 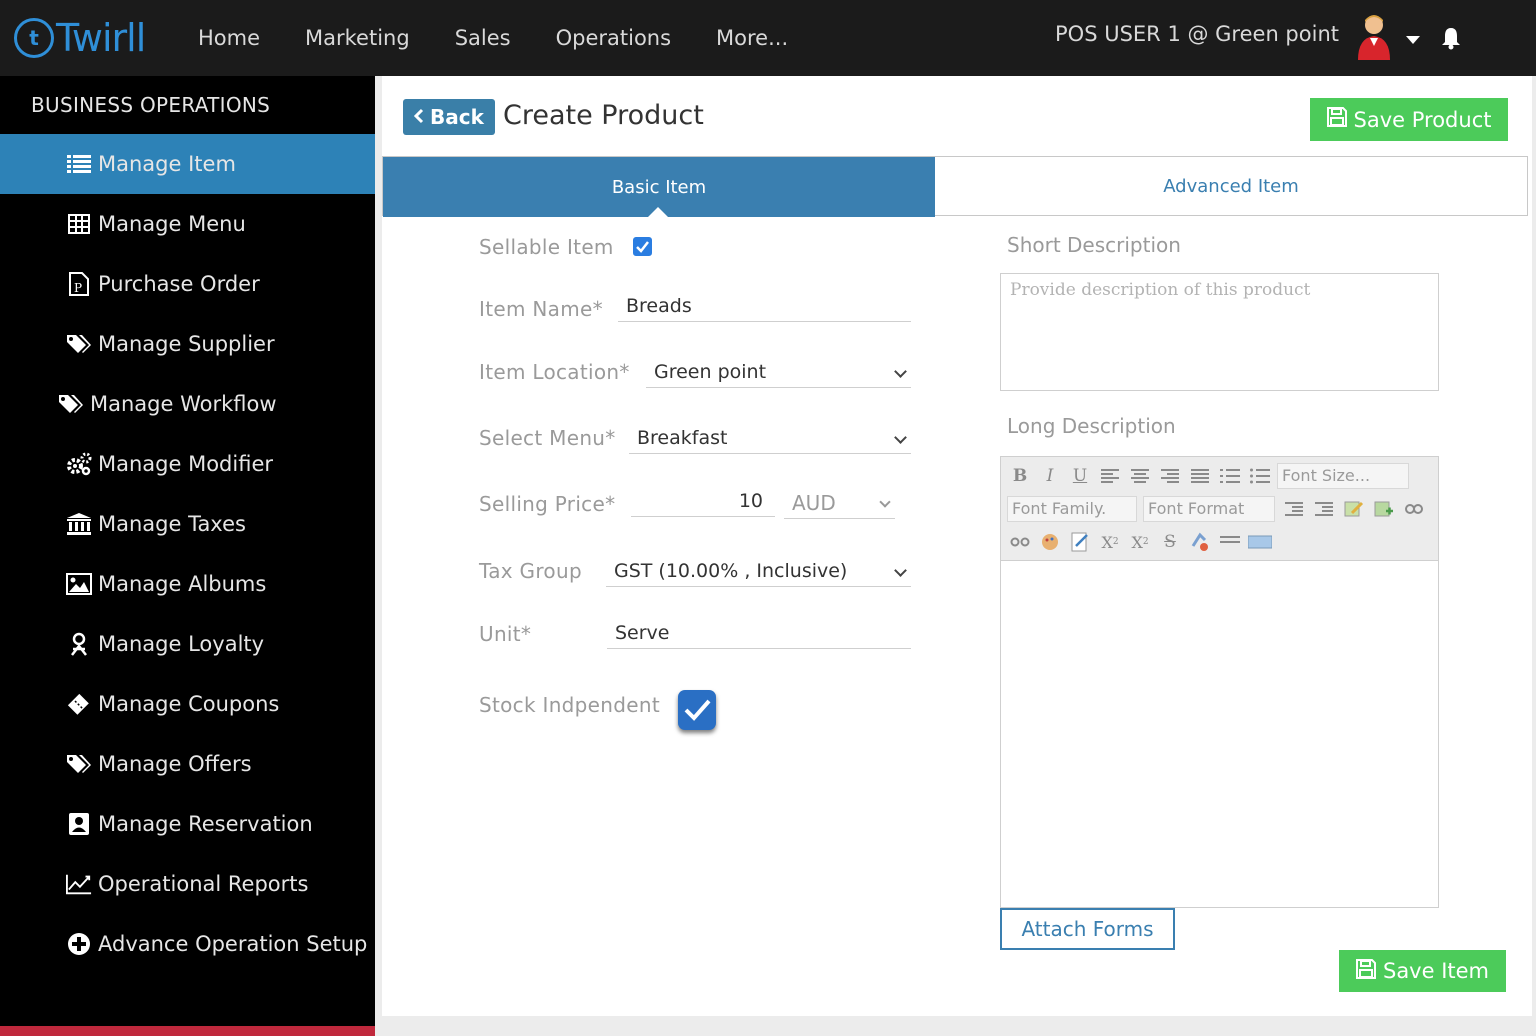 I want to click on save-product-label: Save Product, so click(x=1422, y=119).